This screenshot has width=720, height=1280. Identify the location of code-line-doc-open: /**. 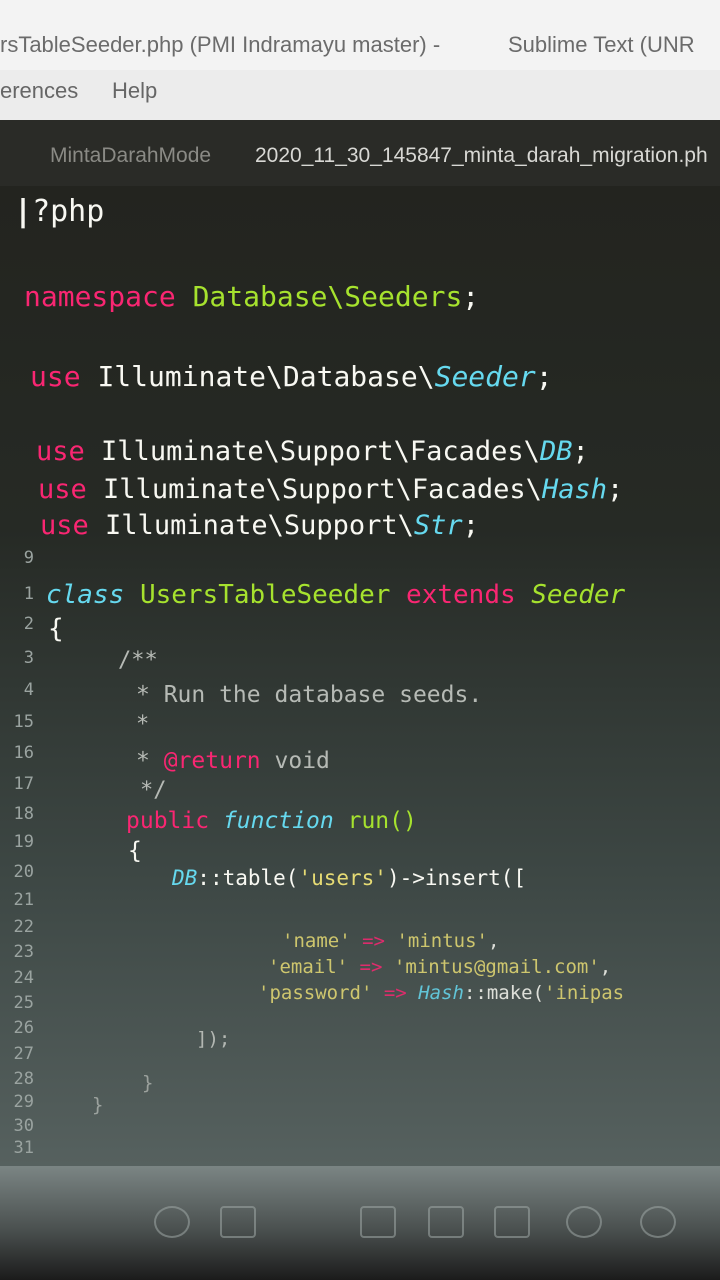
(138, 660).